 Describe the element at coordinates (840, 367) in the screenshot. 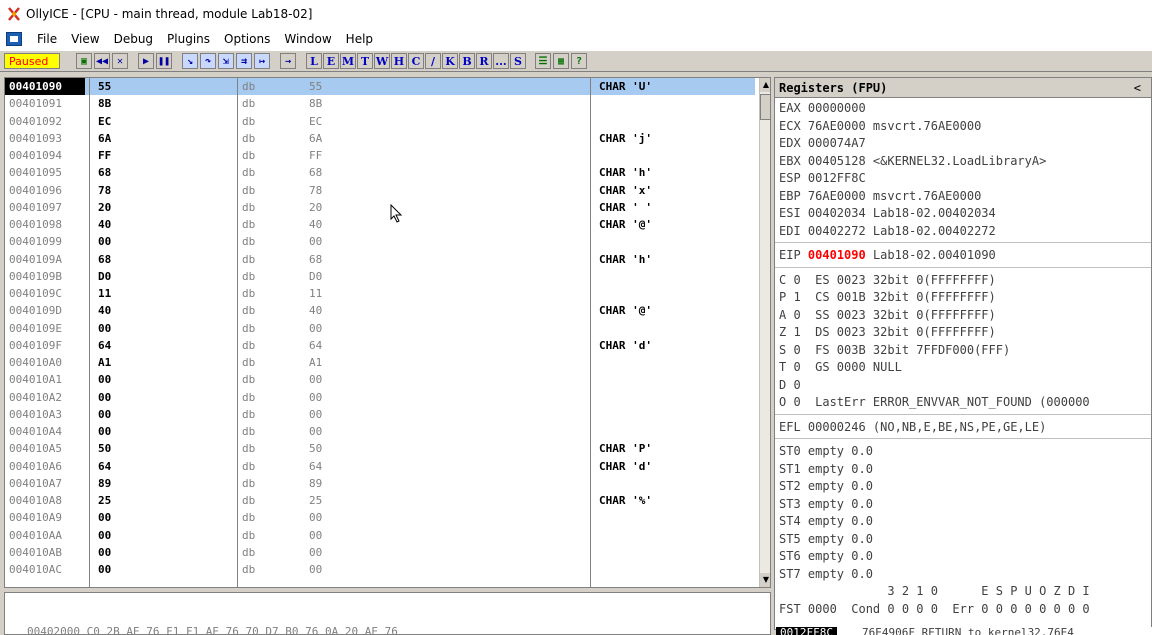

I see `flag-segment-register: T 0 GS 0000 NULL` at that location.